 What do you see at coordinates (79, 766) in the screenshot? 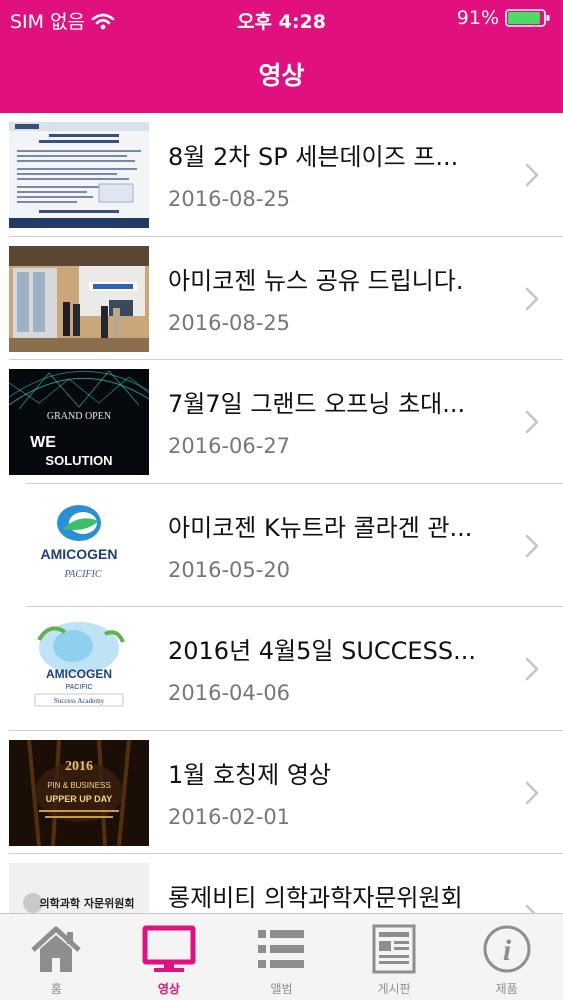
I see `thumb-text: 2016` at bounding box center [79, 766].